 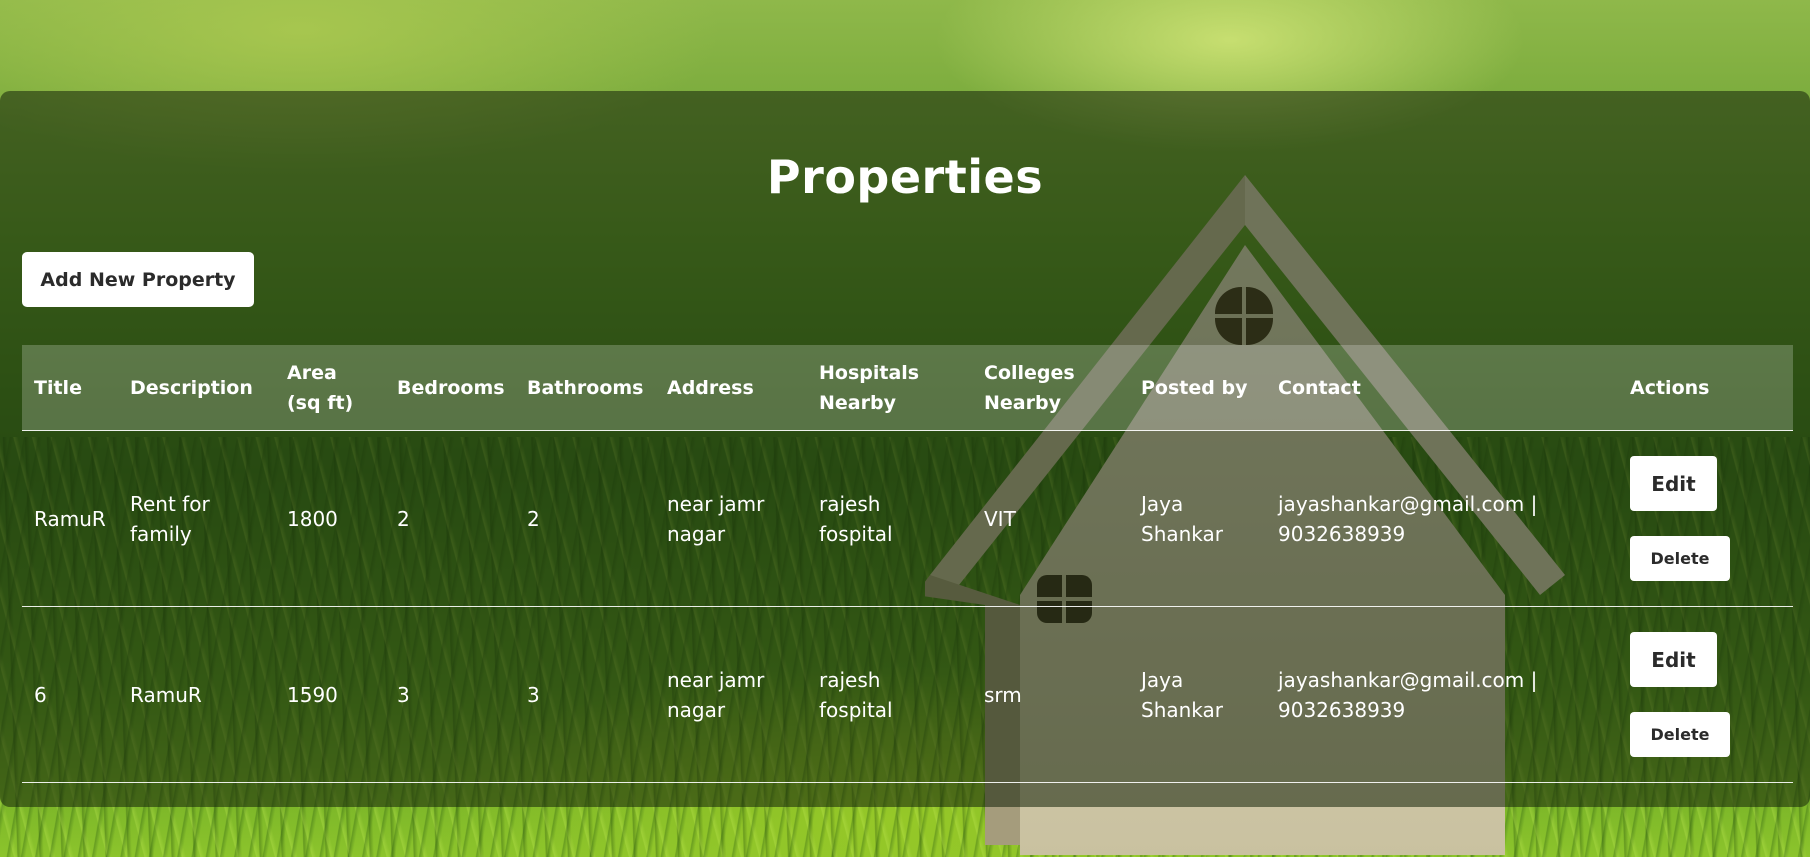 I want to click on cell-area: 1800, so click(x=330, y=518).